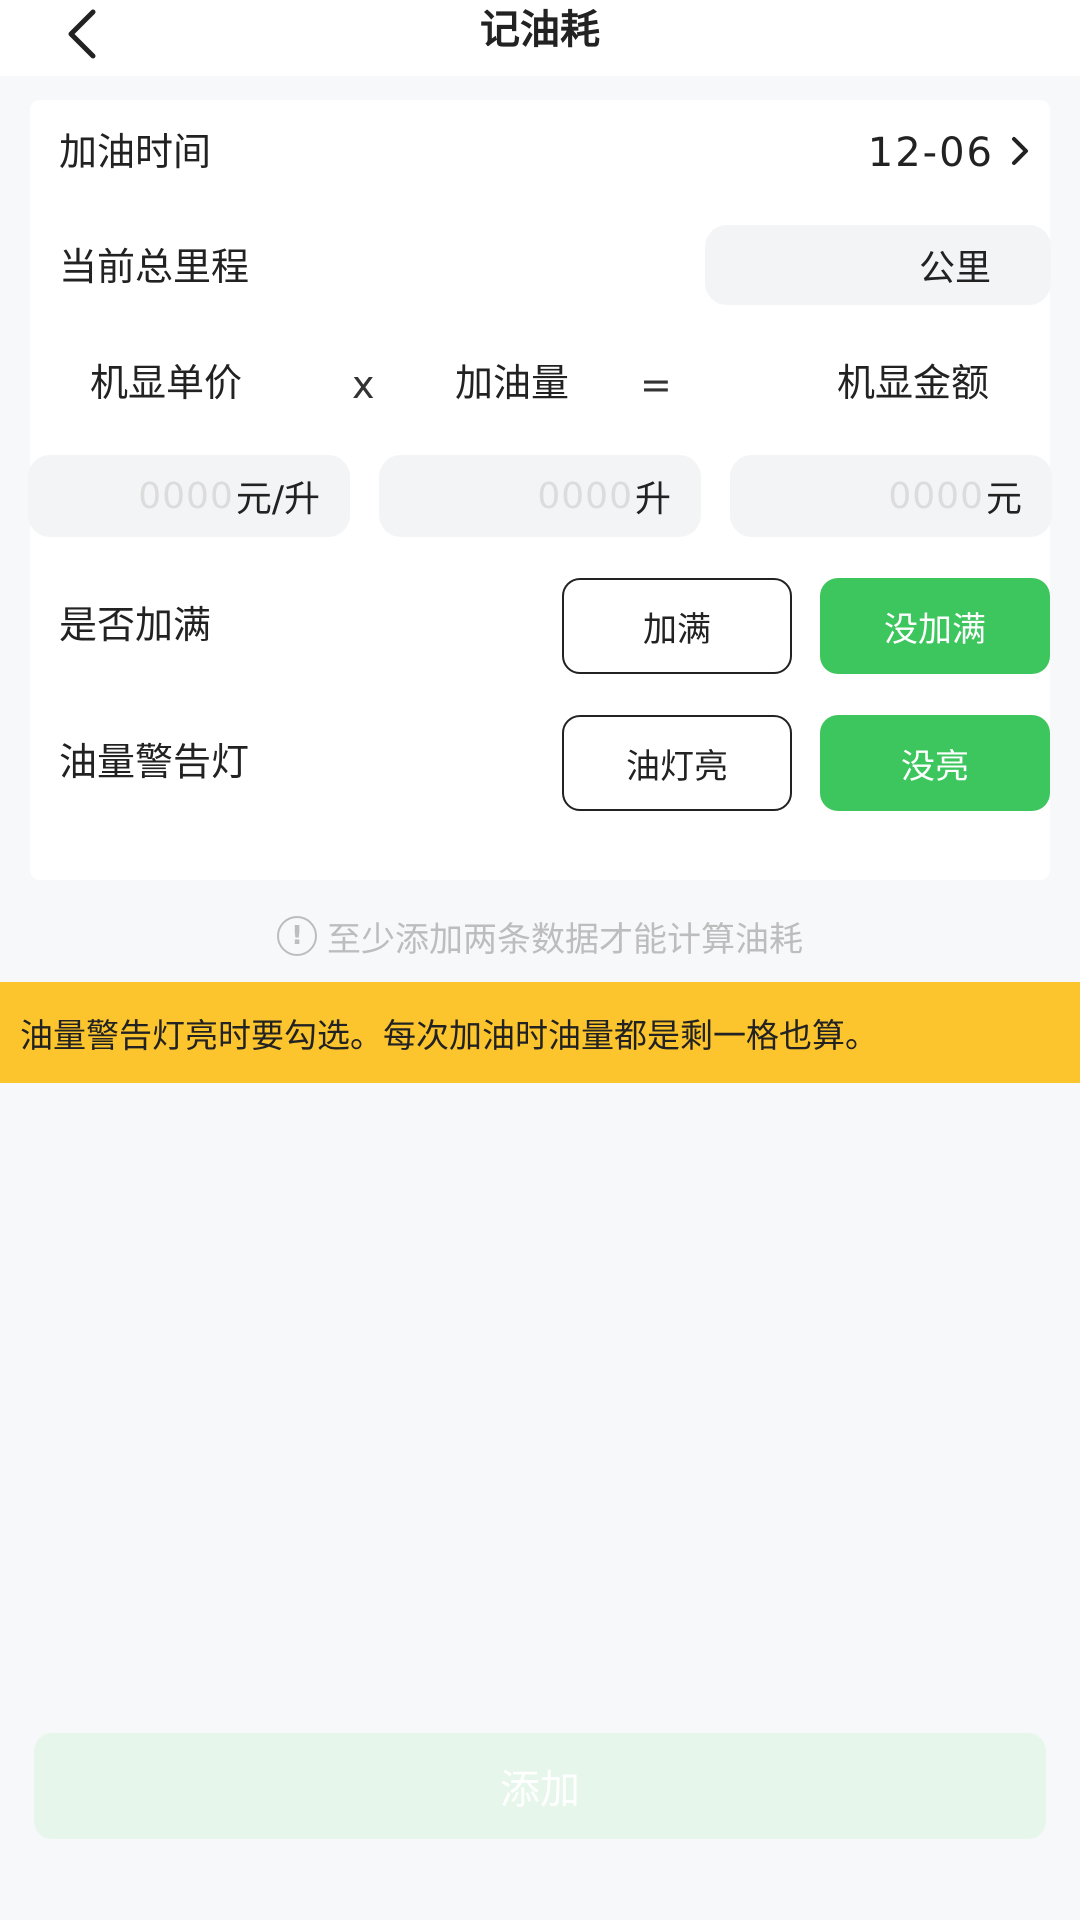 Image resolution: width=1080 pixels, height=1920 pixels. What do you see at coordinates (913, 383) in the screenshot?
I see `amount-header: 机显金额` at bounding box center [913, 383].